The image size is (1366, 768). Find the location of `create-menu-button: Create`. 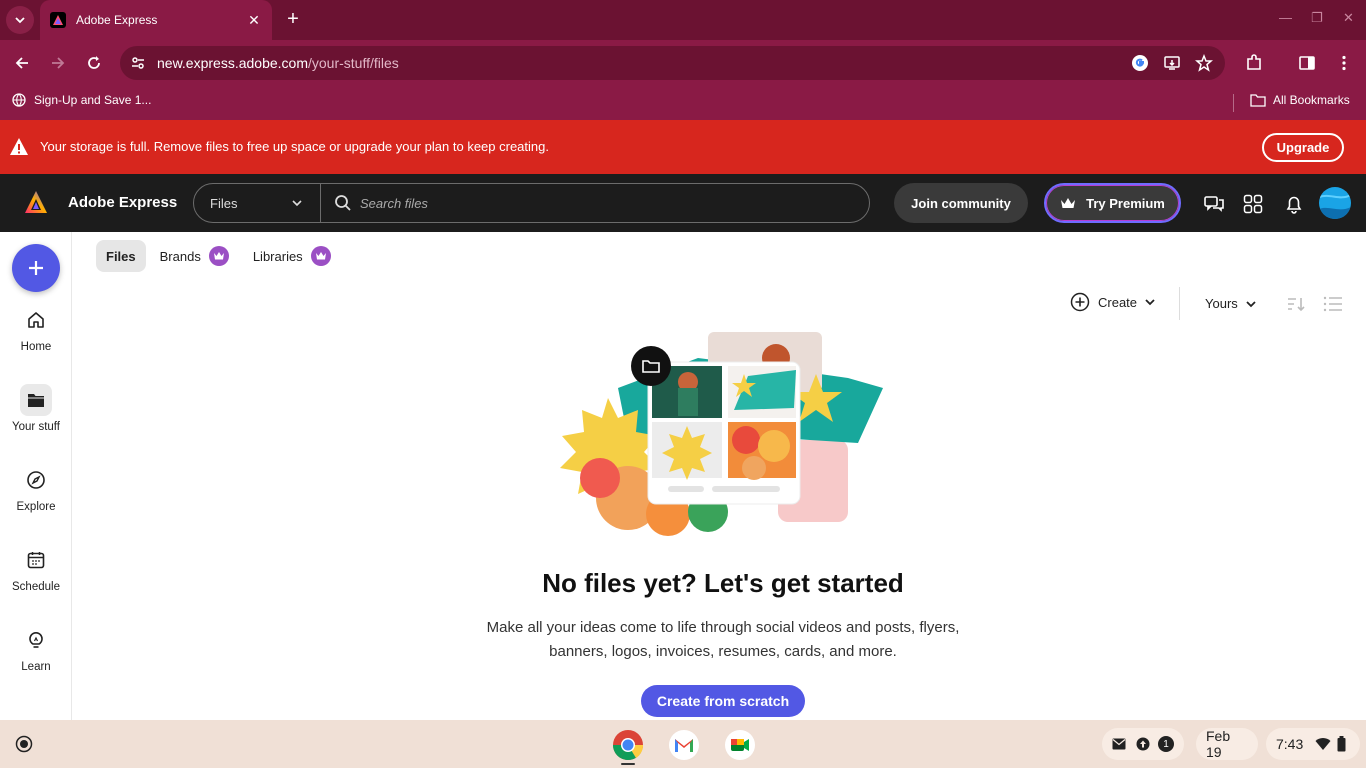

create-menu-button: Create is located at coordinates (1113, 302).